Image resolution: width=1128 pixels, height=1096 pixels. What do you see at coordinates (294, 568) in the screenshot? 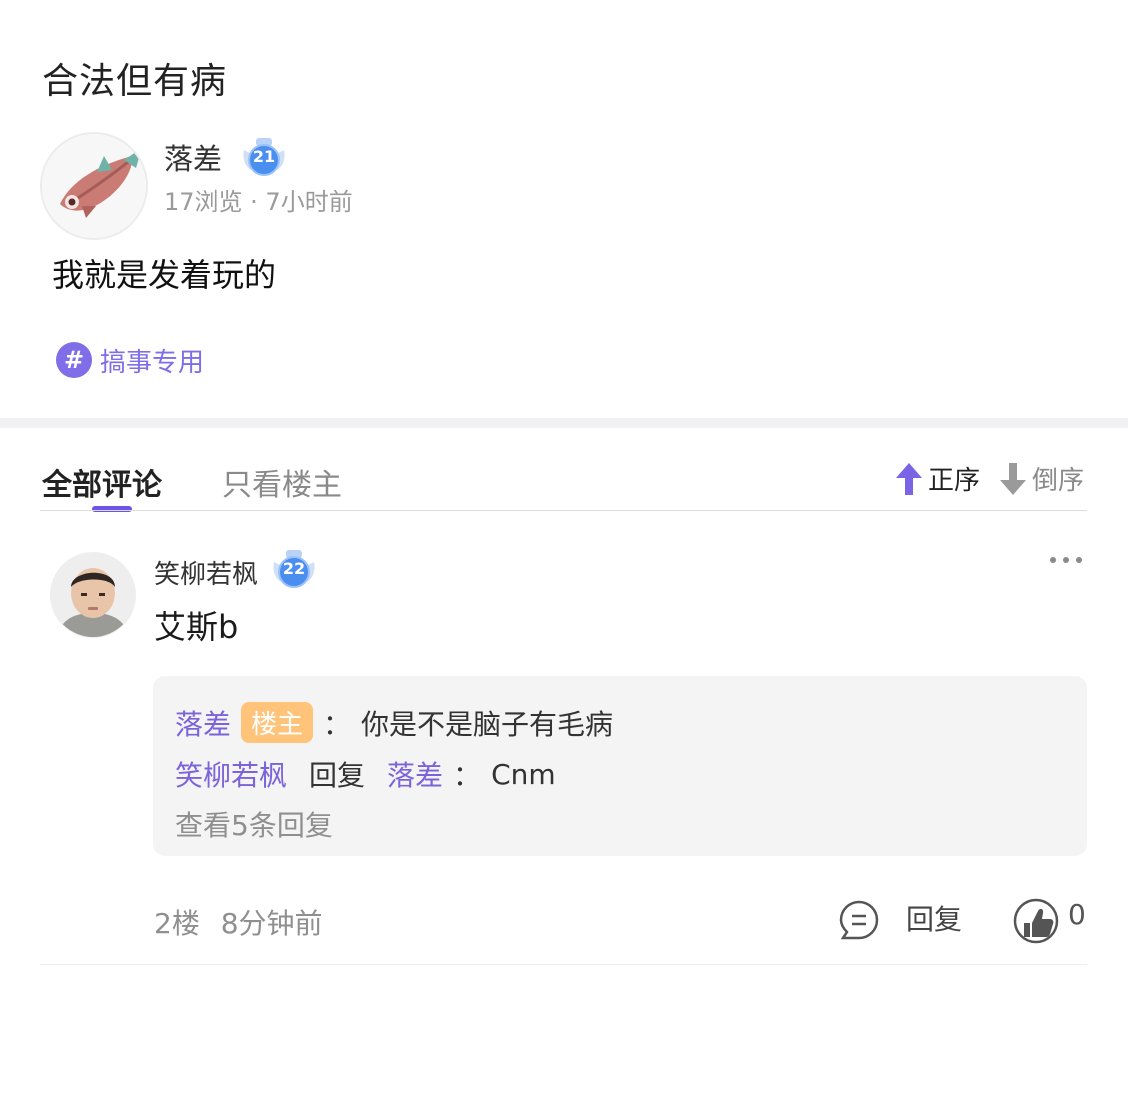
I see `level-number: 22` at bounding box center [294, 568].